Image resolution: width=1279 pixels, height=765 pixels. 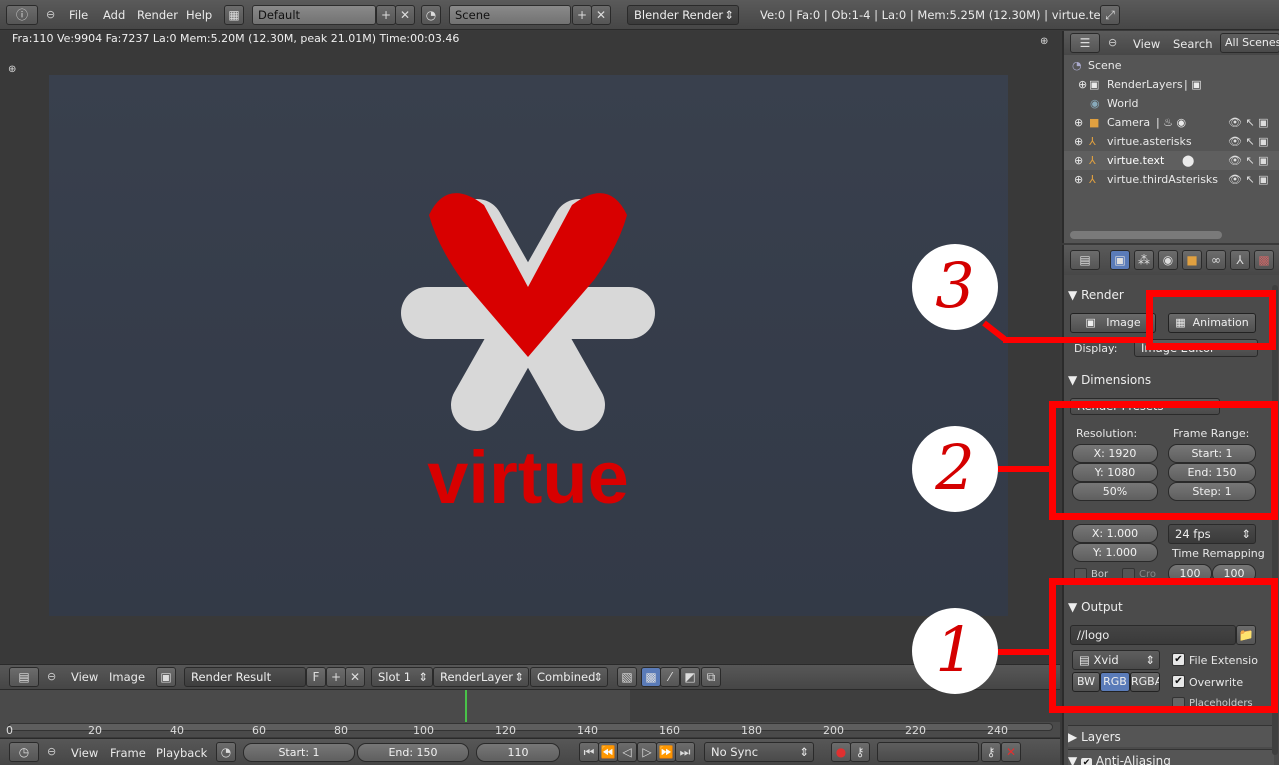 I want to click on current-frame-field: 110, so click(x=518, y=752).